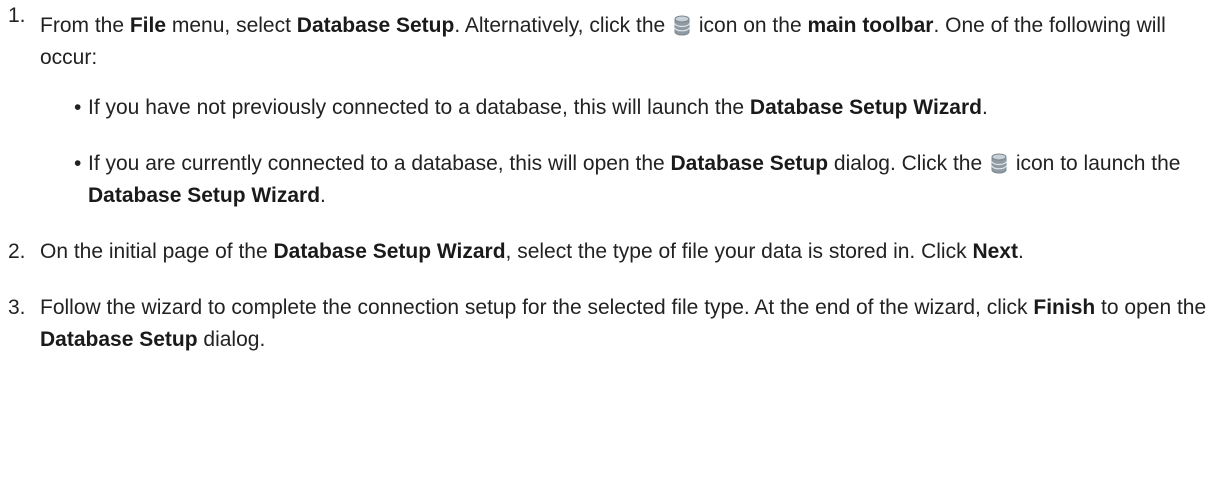 Image resolution: width=1228 pixels, height=480 pixels. Describe the element at coordinates (1064, 307) in the screenshot. I see `finish-button-term: Finish` at that location.